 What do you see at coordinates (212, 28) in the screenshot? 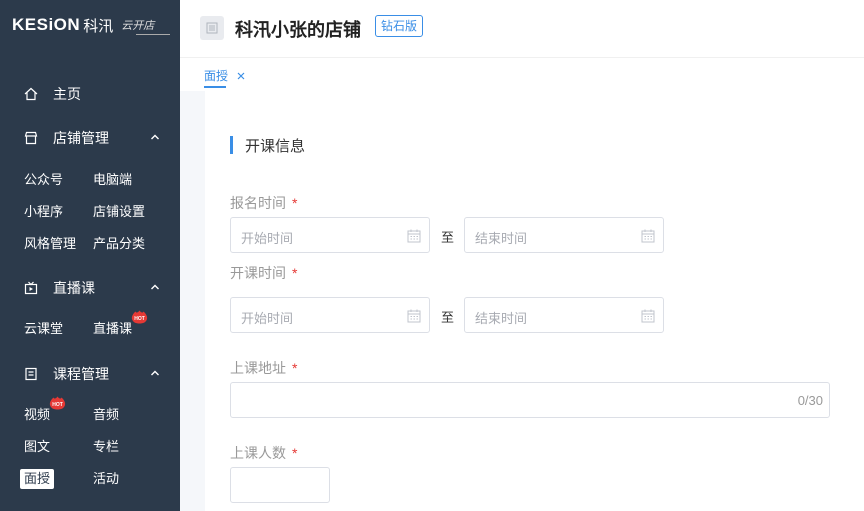
I see `shop-icon` at bounding box center [212, 28].